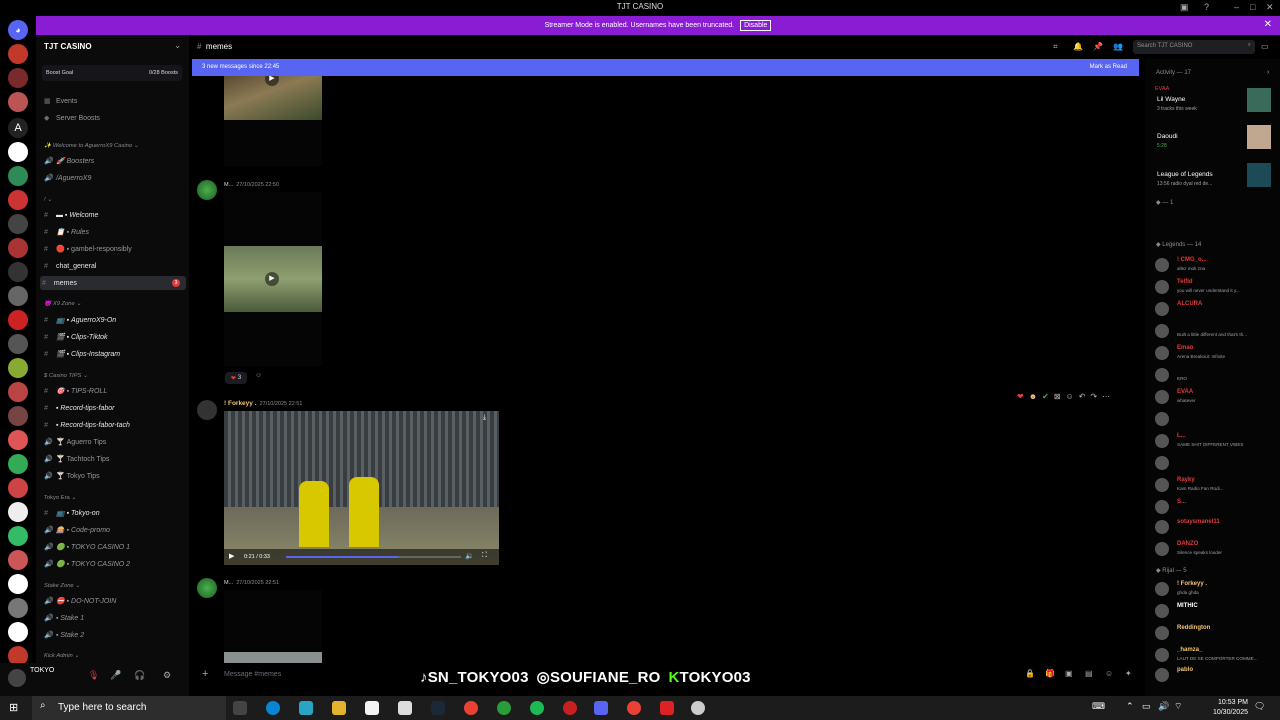  Describe the element at coordinates (469, 556) in the screenshot. I see `volume-icon: 🔉` at that location.